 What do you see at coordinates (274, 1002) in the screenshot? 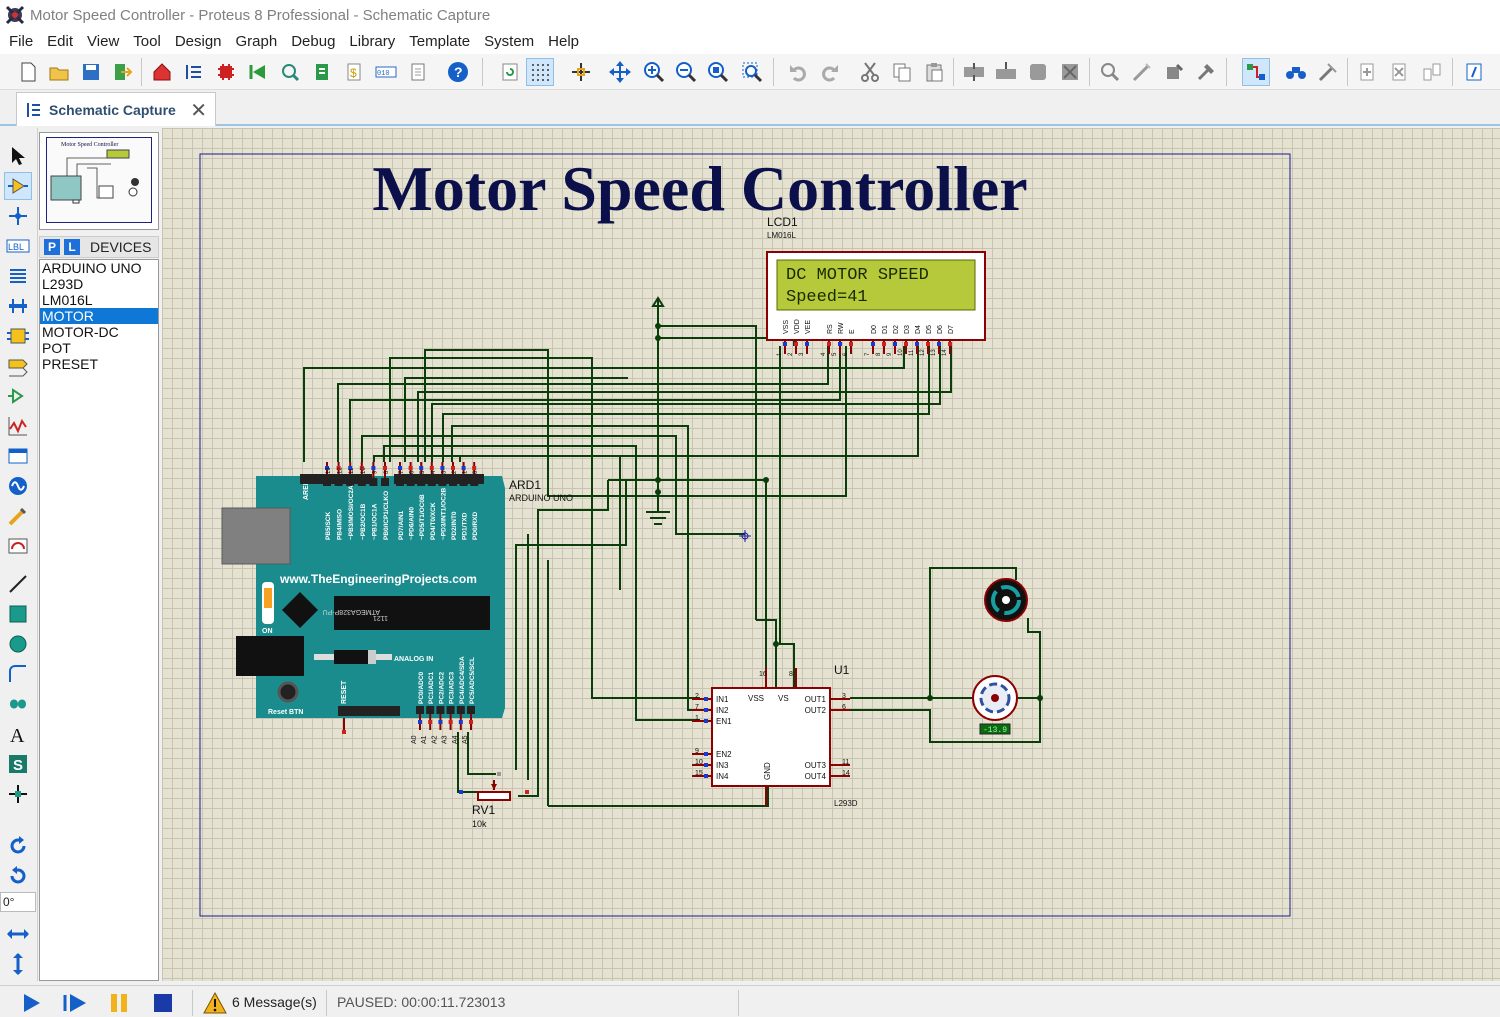
I see `messages-count: 6 Message(s)` at bounding box center [274, 1002].